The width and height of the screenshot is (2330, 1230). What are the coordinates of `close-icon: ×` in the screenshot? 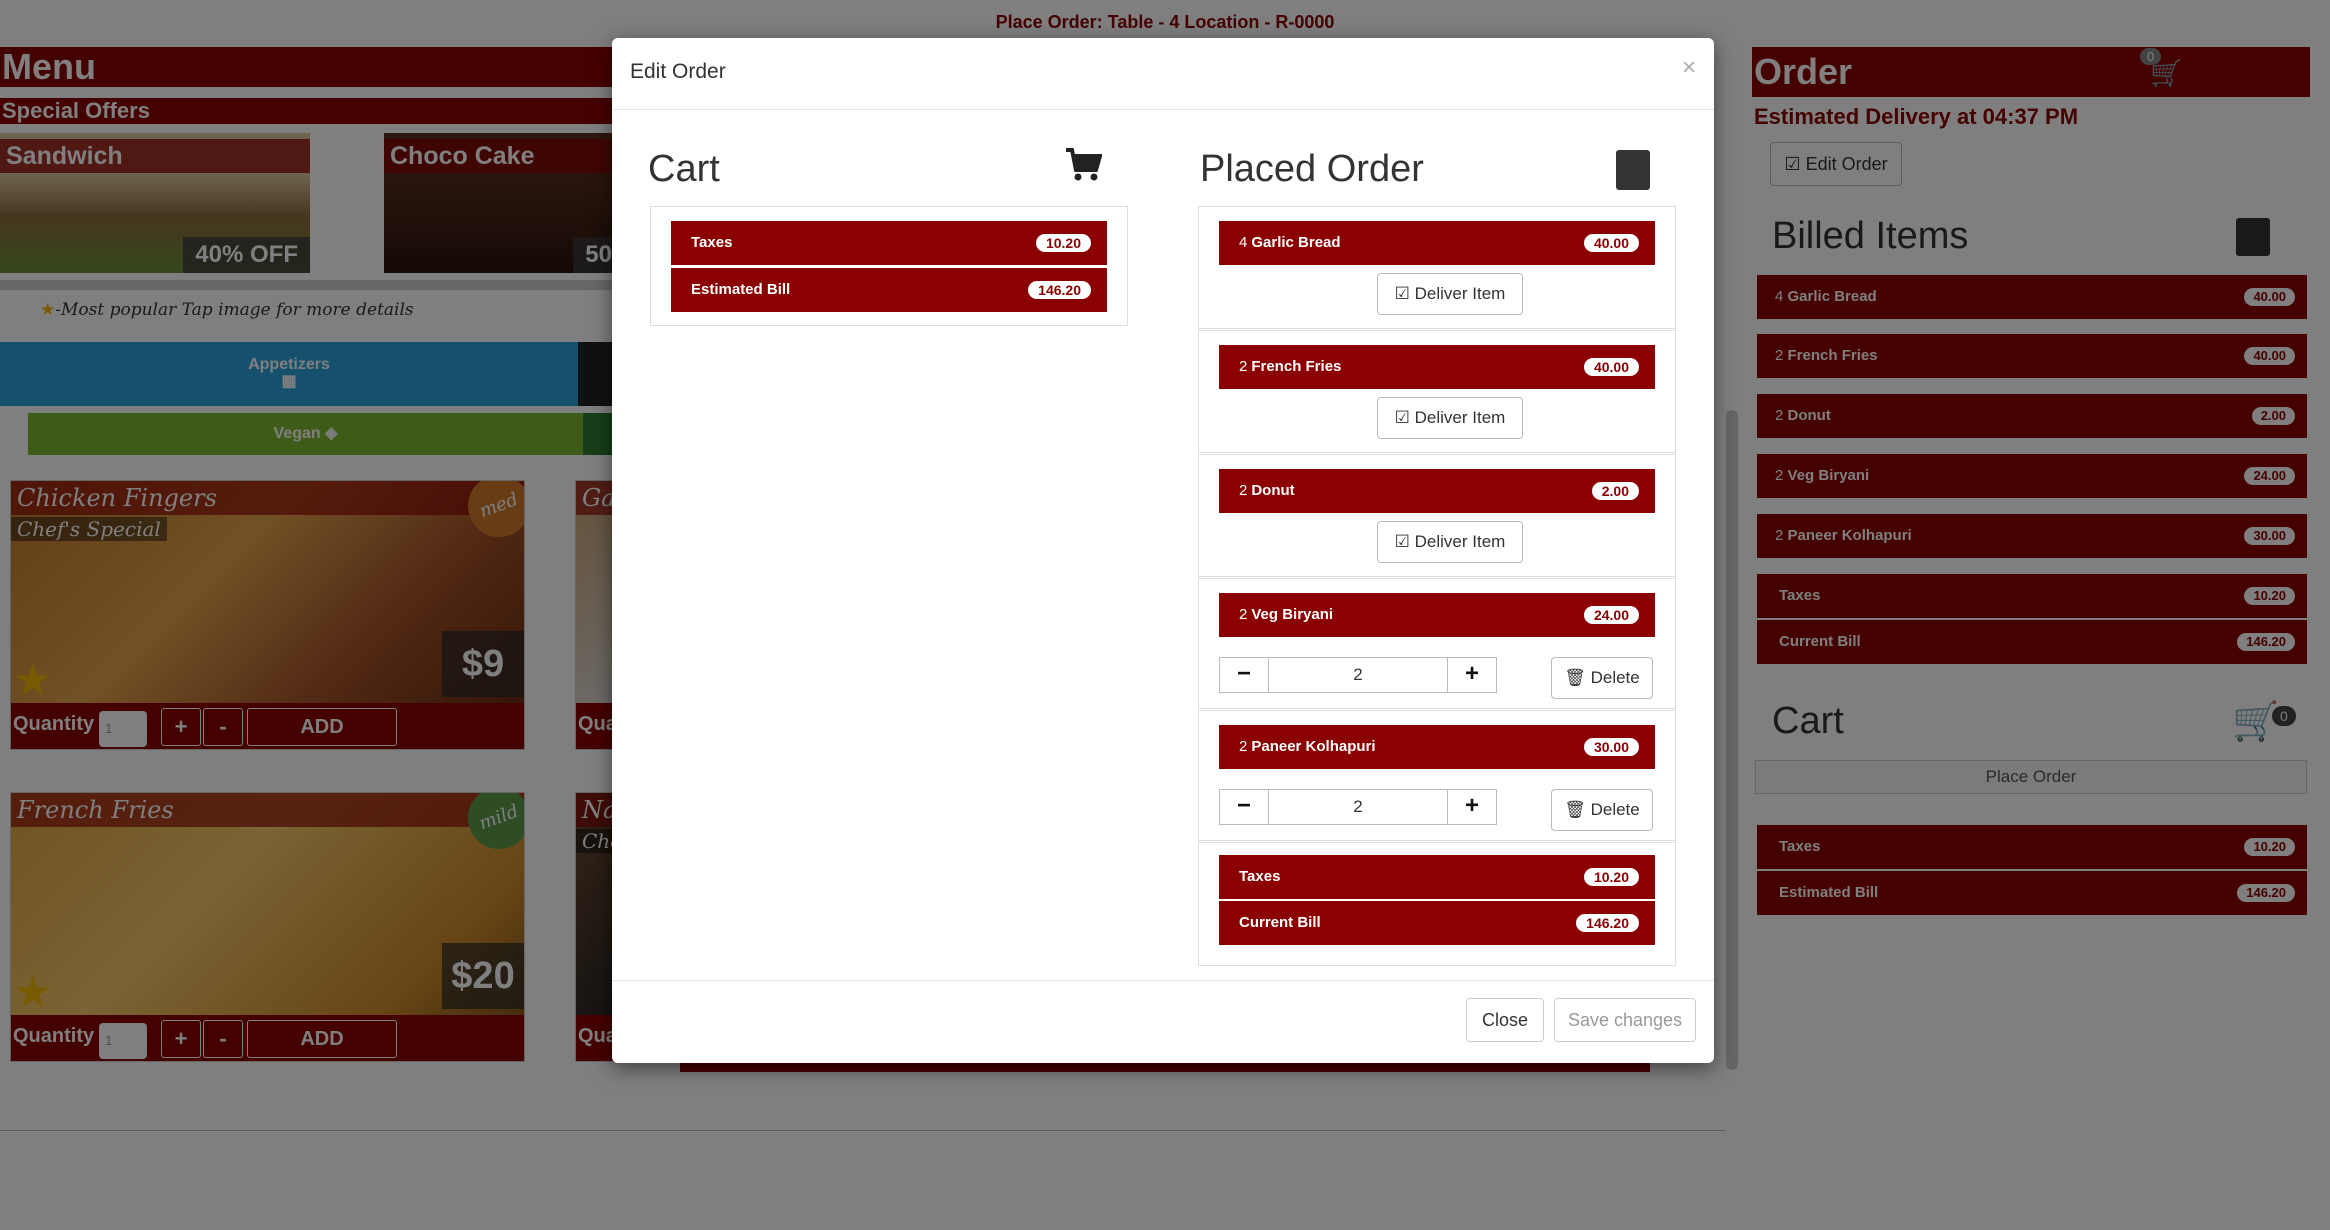 It's located at (1689, 68).